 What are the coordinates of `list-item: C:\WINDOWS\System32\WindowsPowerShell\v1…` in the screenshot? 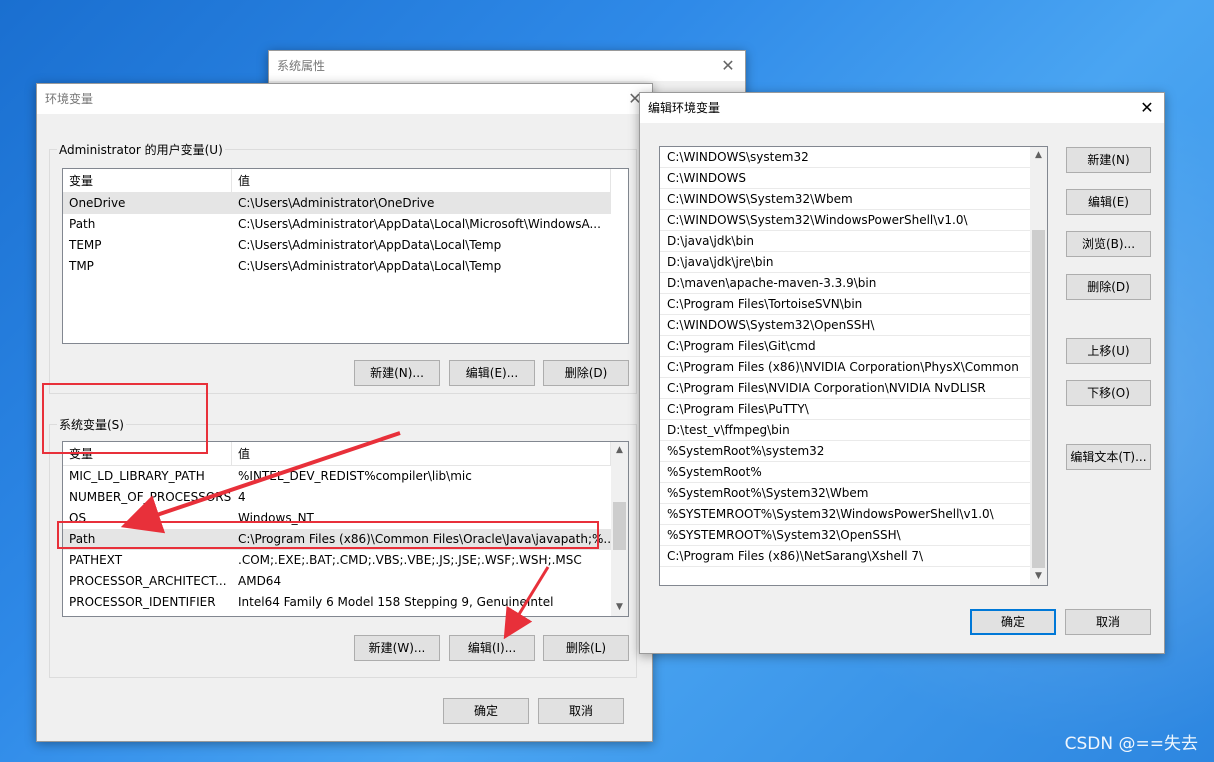 It's located at (846, 220).